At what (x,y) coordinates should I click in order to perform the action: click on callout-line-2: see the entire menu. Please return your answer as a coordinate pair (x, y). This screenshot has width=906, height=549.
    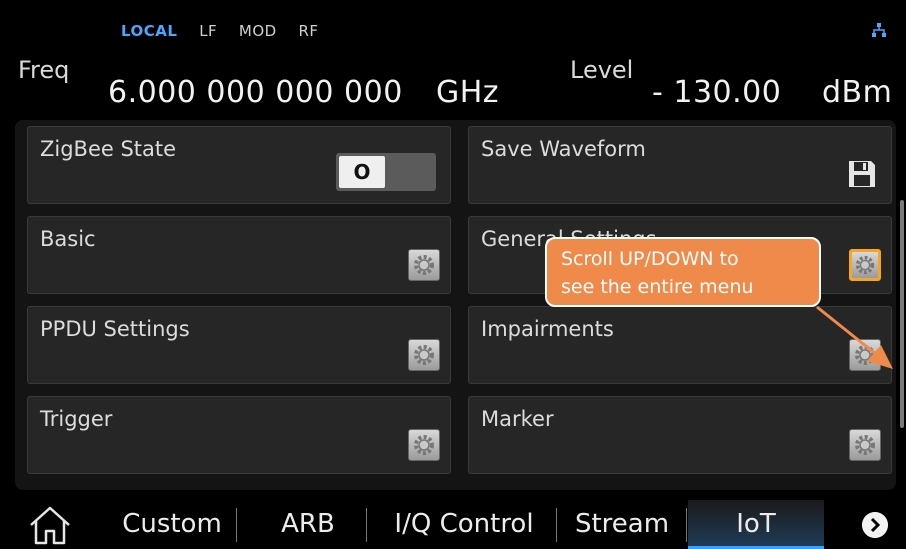
    Looking at the image, I should click on (657, 287).